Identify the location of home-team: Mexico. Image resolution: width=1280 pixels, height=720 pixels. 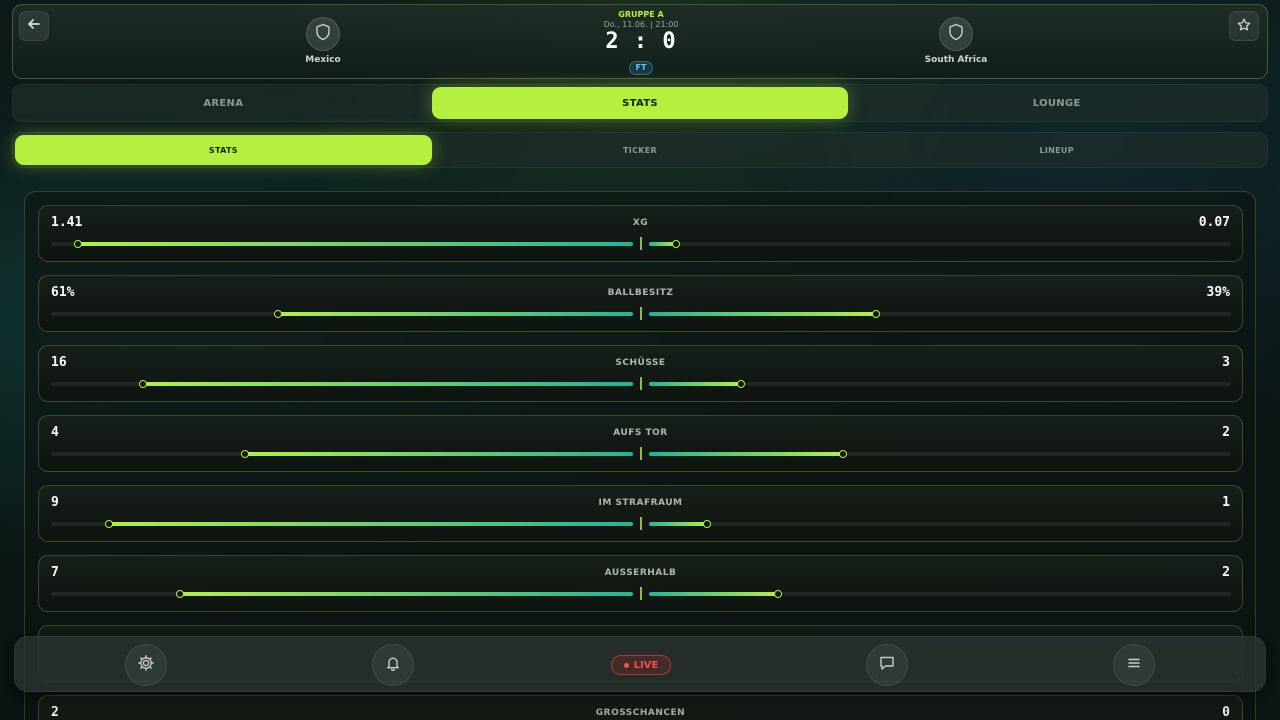
(323, 41).